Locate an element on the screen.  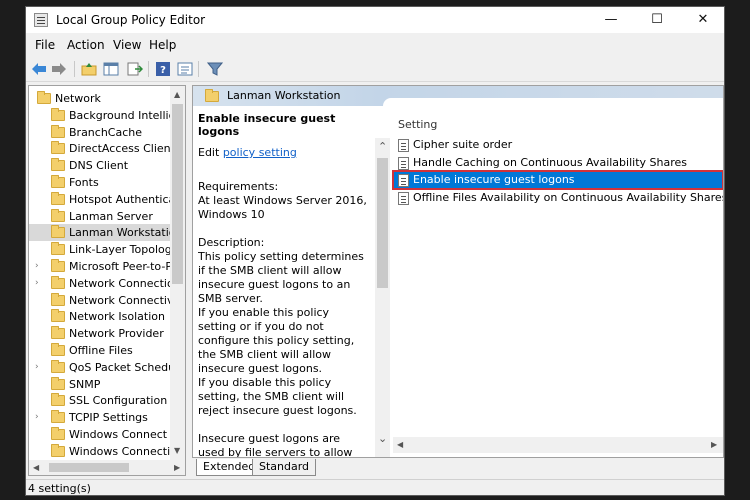
requirements-text: At least Windows Server 2016, Windows 10 is located at coordinates (282, 207).